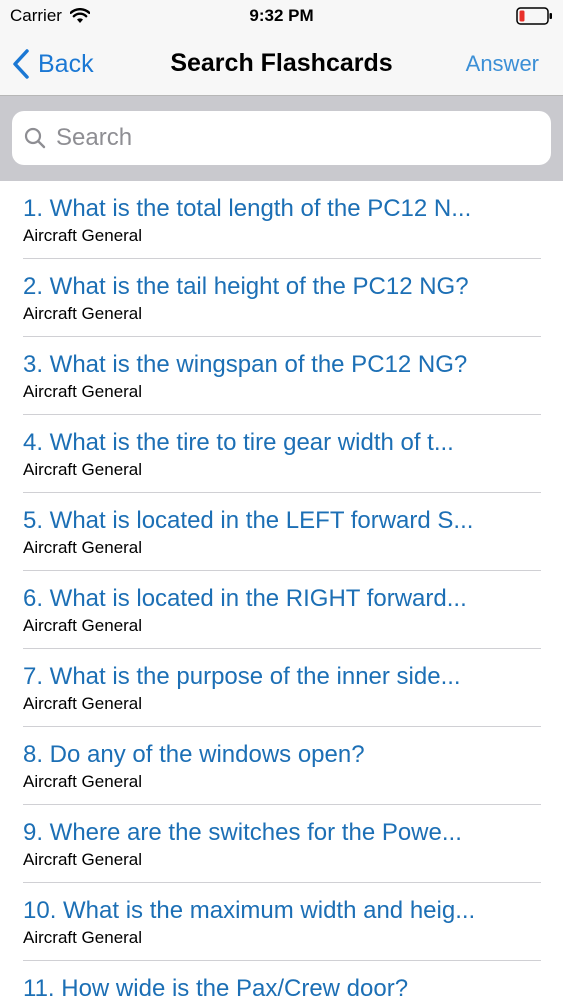  Describe the element at coordinates (194, 754) in the screenshot. I see `flashcard-question: 8. Do any of the windows open?` at that location.